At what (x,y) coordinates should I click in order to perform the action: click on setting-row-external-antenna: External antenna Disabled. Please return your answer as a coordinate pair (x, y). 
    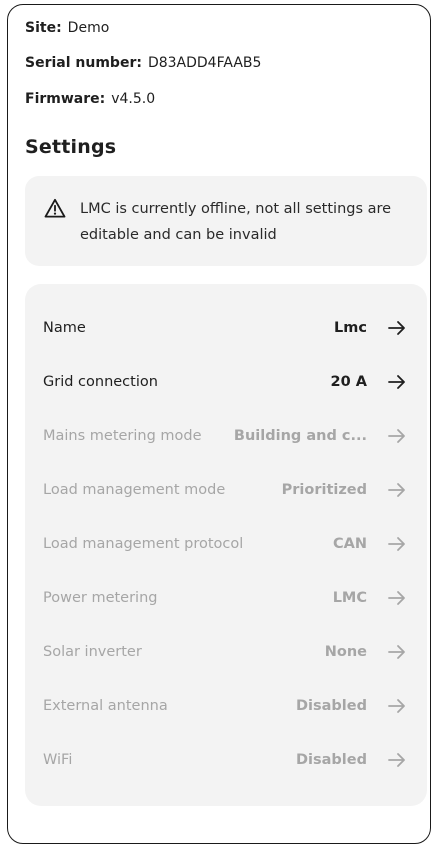
    Looking at the image, I should click on (226, 706).